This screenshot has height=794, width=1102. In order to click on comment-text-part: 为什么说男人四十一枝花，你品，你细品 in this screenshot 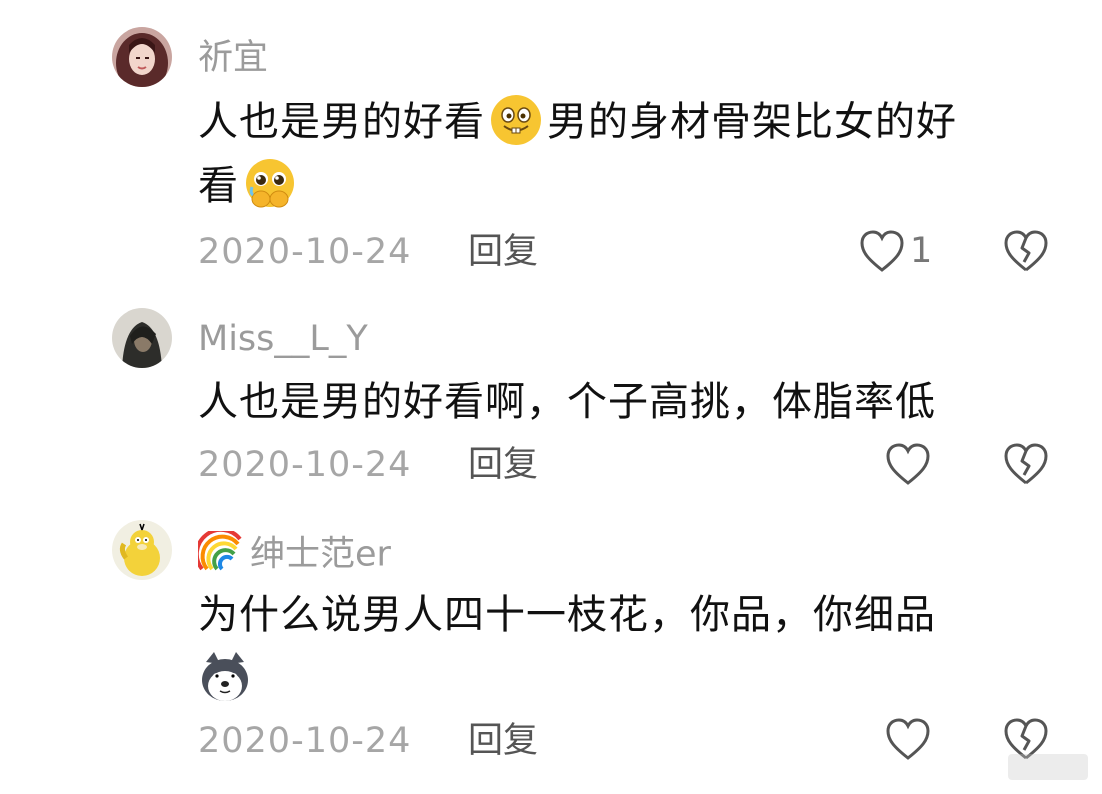, I will do `click(567, 615)`.